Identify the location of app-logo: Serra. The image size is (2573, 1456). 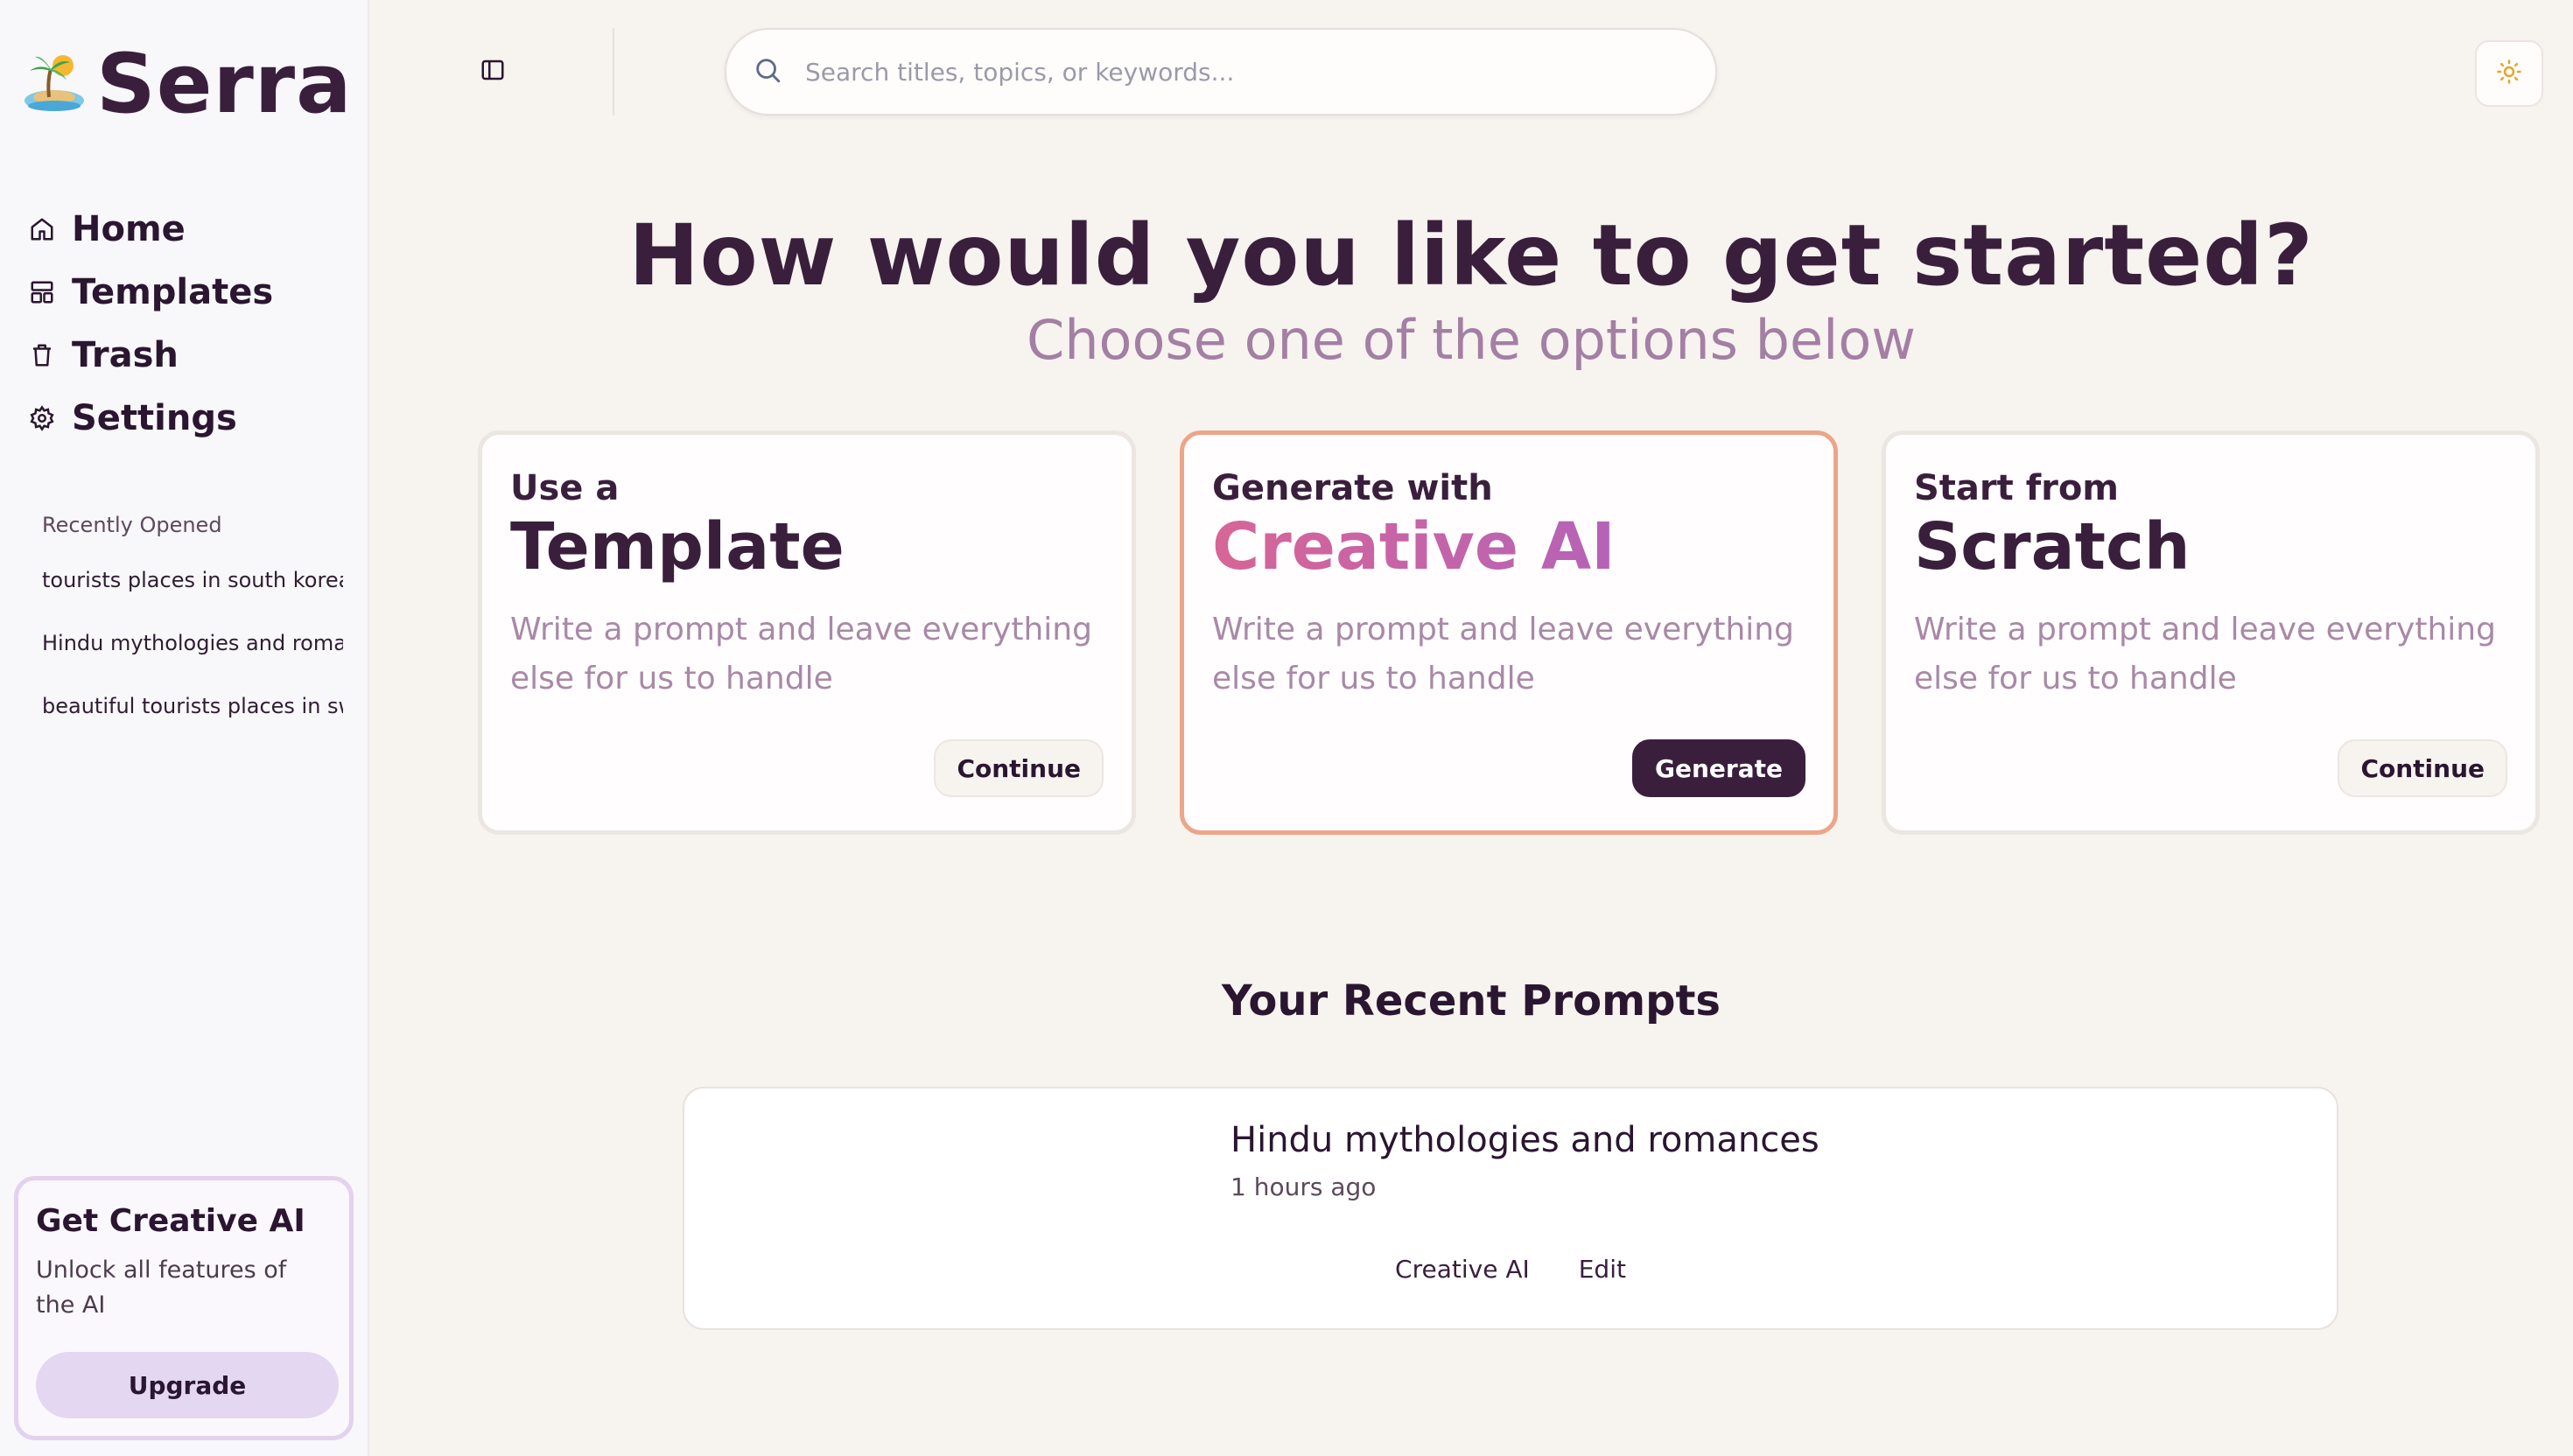
(187, 85).